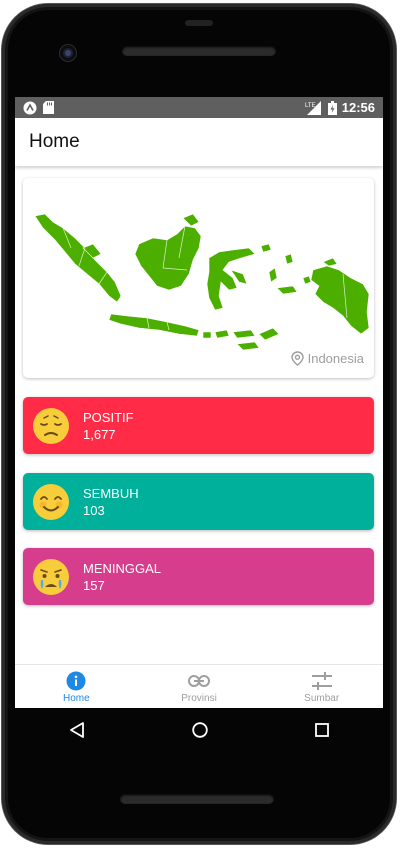 The width and height of the screenshot is (411, 848). I want to click on earpiece-speaker, so click(199, 51).